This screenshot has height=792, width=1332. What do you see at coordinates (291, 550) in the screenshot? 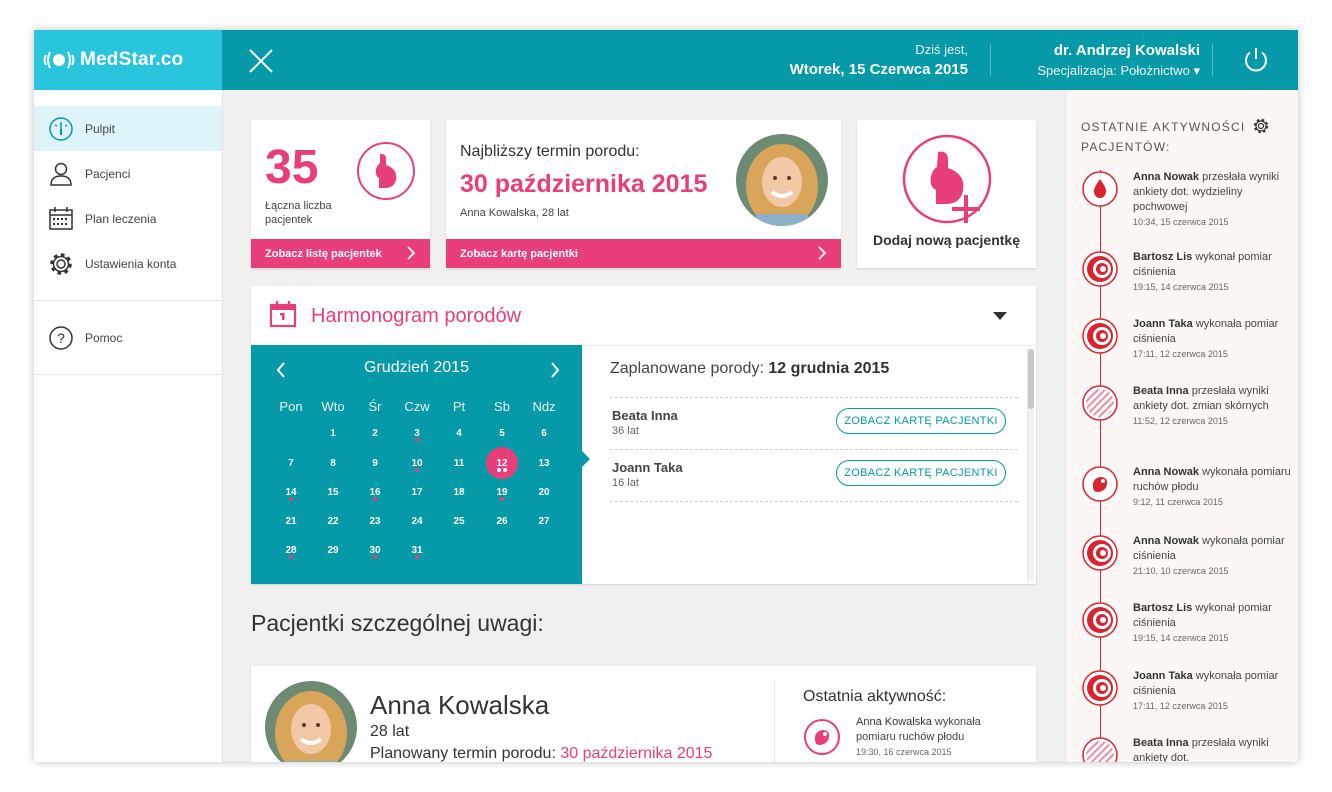
I see `calendar-day: 28` at bounding box center [291, 550].